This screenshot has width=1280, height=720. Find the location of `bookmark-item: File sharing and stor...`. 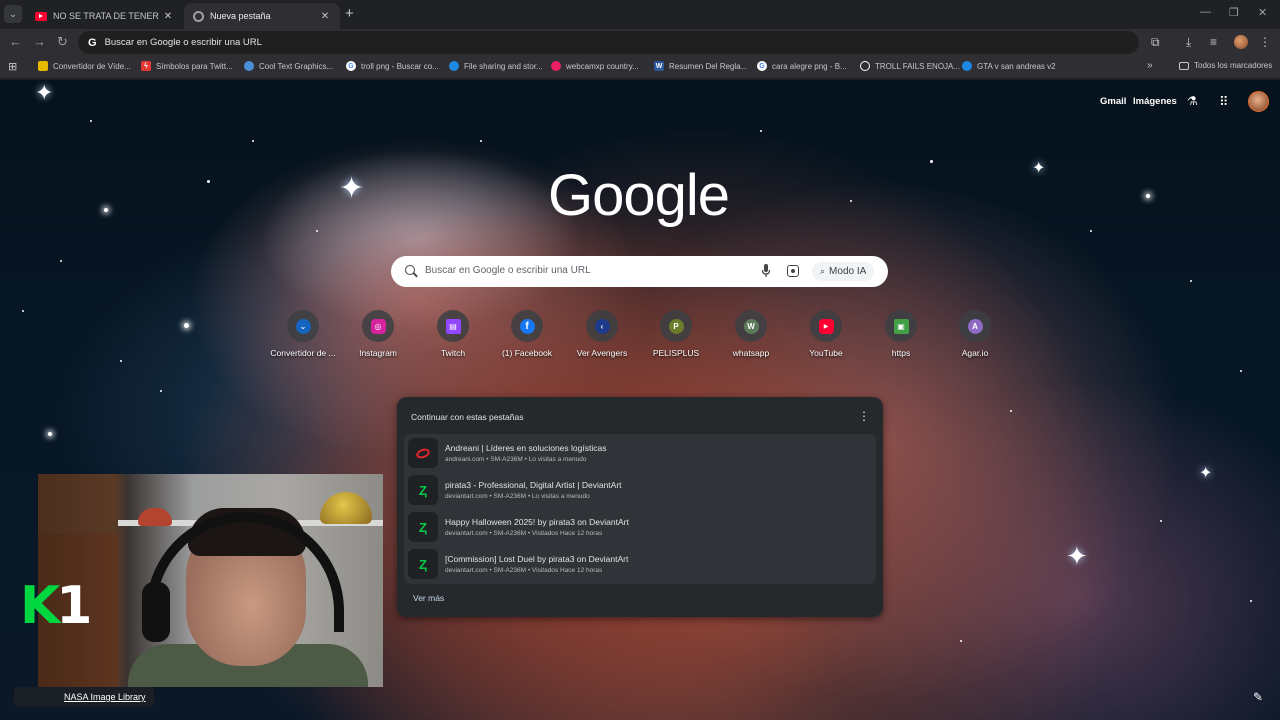

bookmark-item: File sharing and stor... is located at coordinates (496, 66).